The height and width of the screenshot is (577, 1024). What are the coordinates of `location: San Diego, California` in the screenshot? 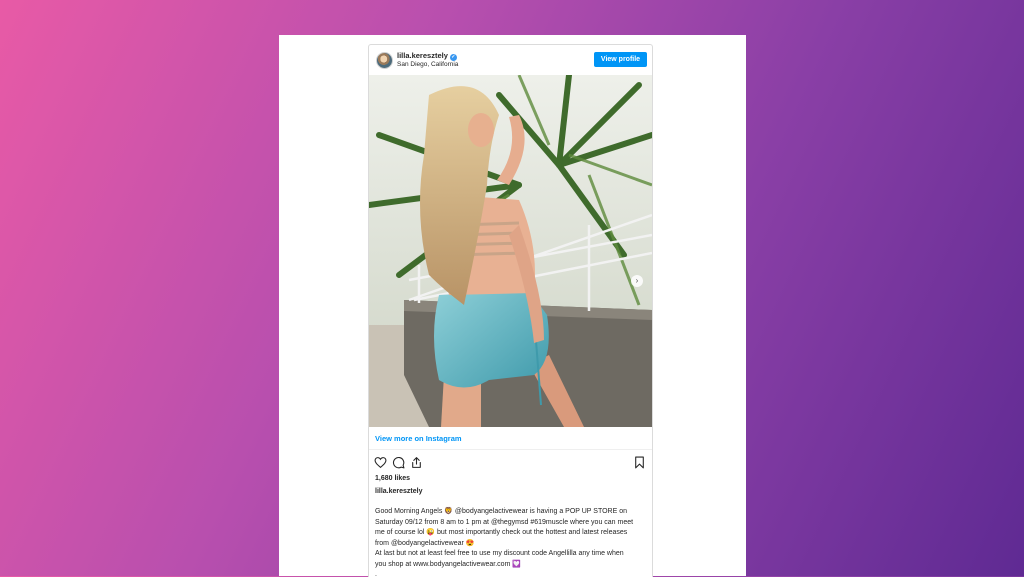 It's located at (427, 64).